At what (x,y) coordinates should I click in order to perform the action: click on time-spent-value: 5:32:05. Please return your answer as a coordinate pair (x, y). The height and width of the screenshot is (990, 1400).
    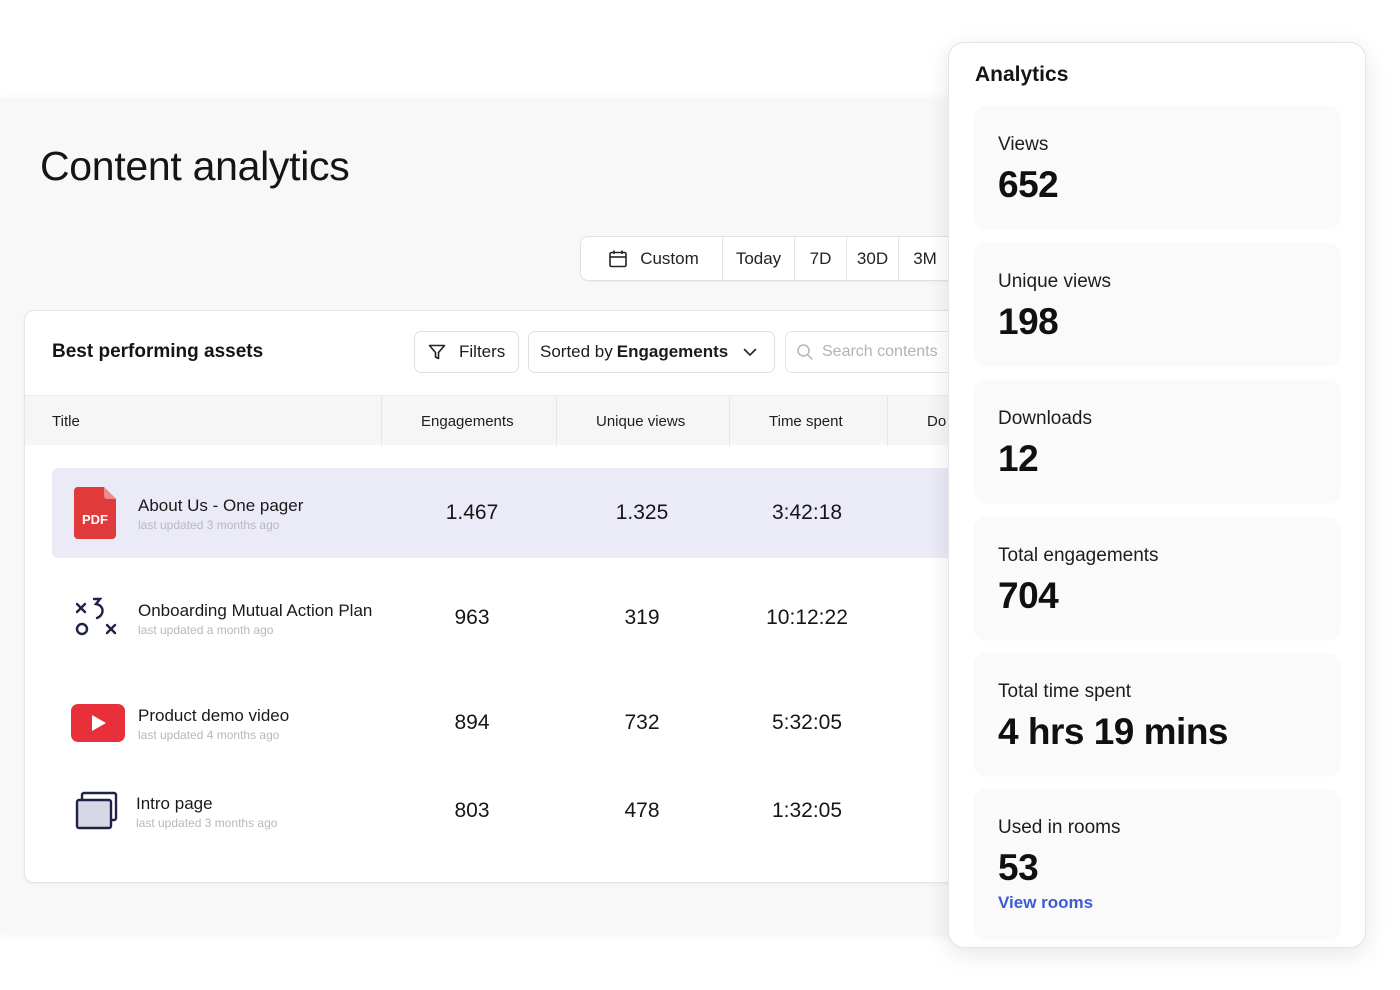
    Looking at the image, I should click on (807, 722).